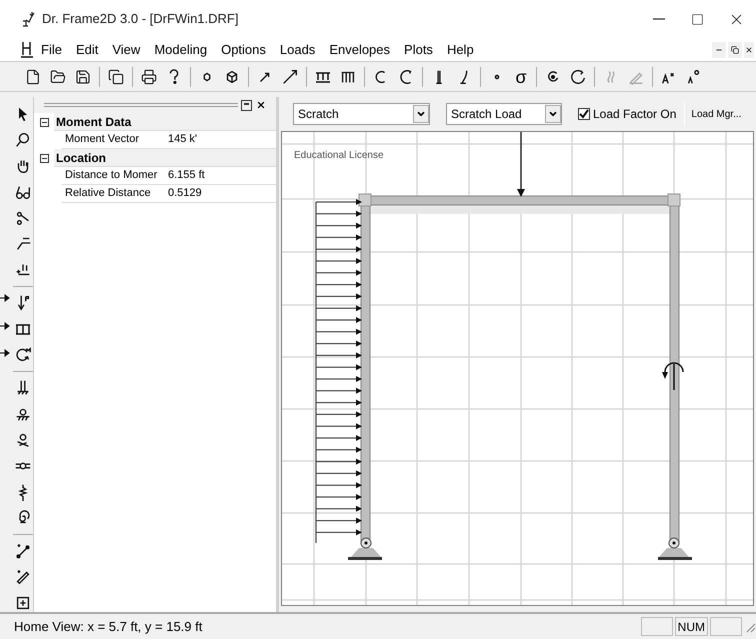  I want to click on menu-item: File, so click(51, 50).